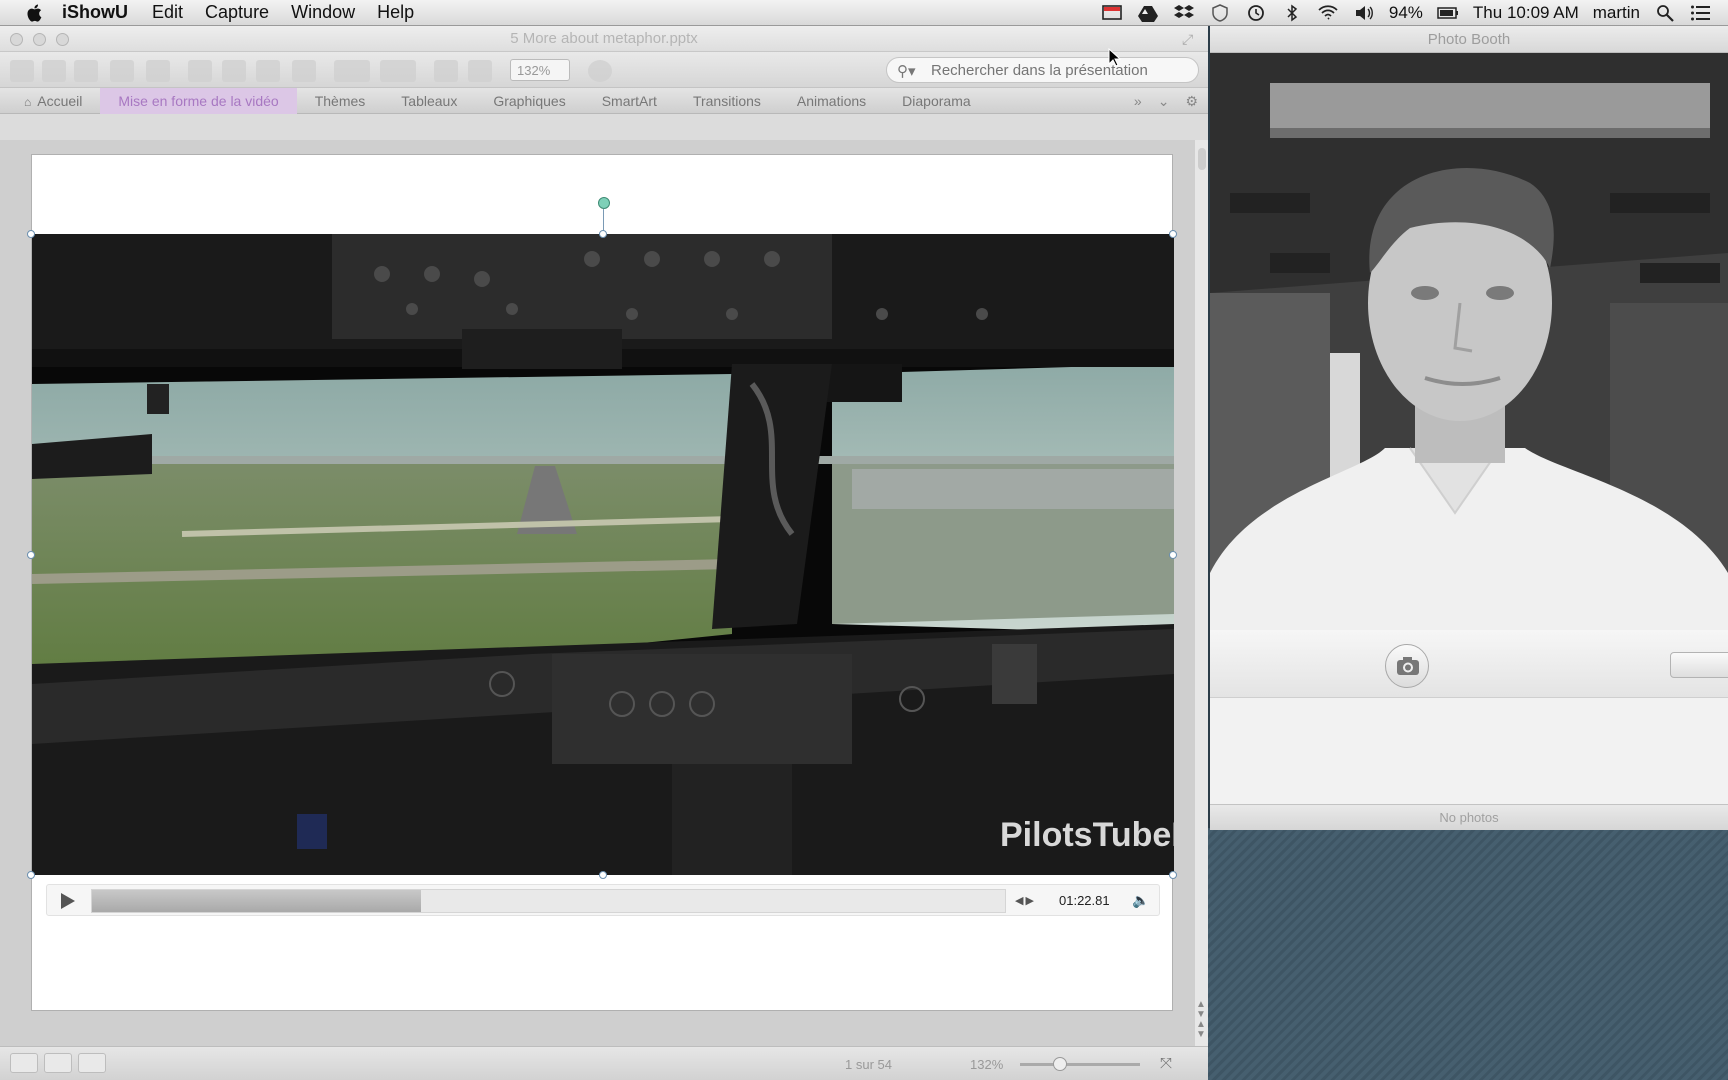 The image size is (1728, 1080). What do you see at coordinates (1173, 555) in the screenshot?
I see `selection-handle-r` at bounding box center [1173, 555].